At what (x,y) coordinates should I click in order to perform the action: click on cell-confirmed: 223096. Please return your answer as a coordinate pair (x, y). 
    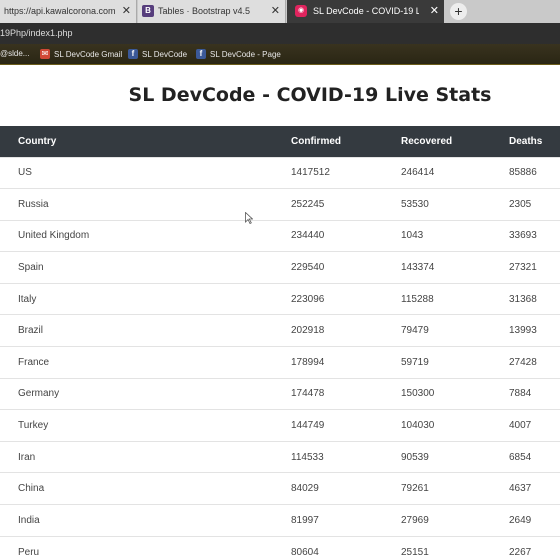
    Looking at the image, I should click on (308, 299).